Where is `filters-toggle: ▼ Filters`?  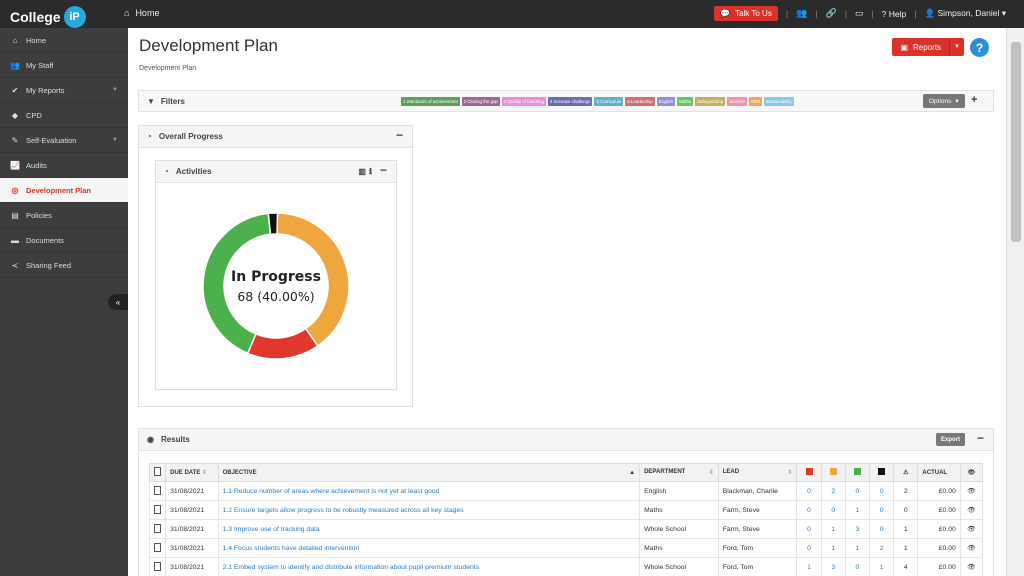 filters-toggle: ▼ Filters is located at coordinates (166, 101).